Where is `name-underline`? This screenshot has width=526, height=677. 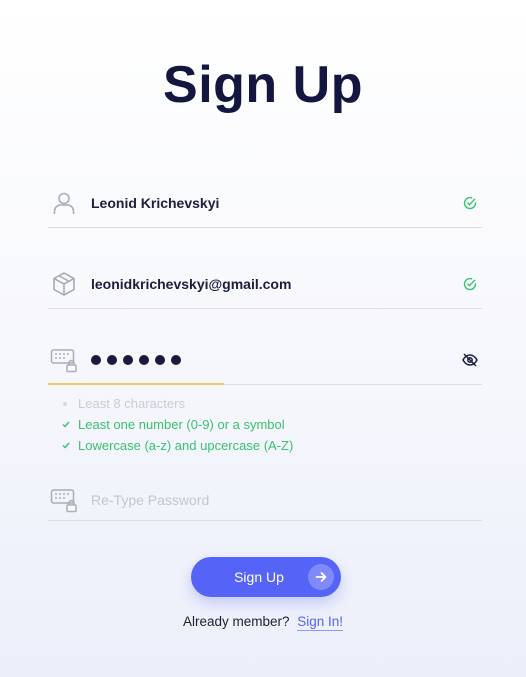 name-underline is located at coordinates (265, 227).